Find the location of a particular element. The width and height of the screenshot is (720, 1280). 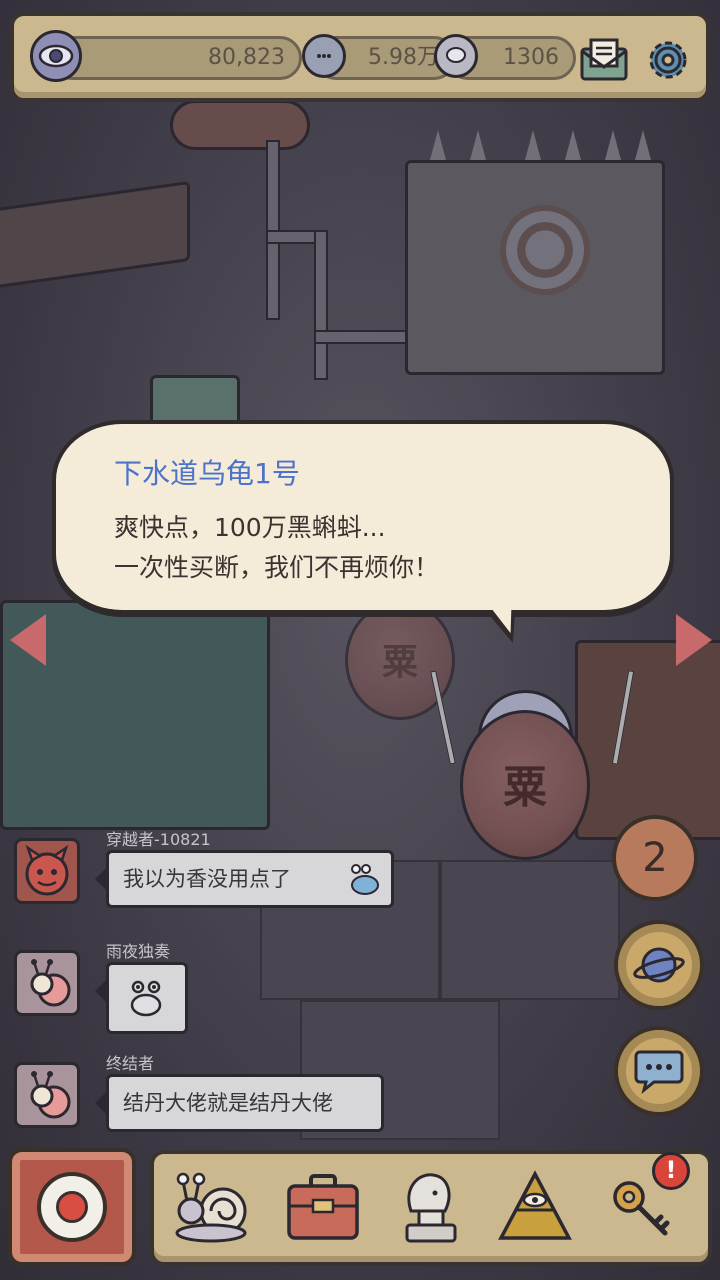

visitor-count-badge: 2 is located at coordinates (655, 858).